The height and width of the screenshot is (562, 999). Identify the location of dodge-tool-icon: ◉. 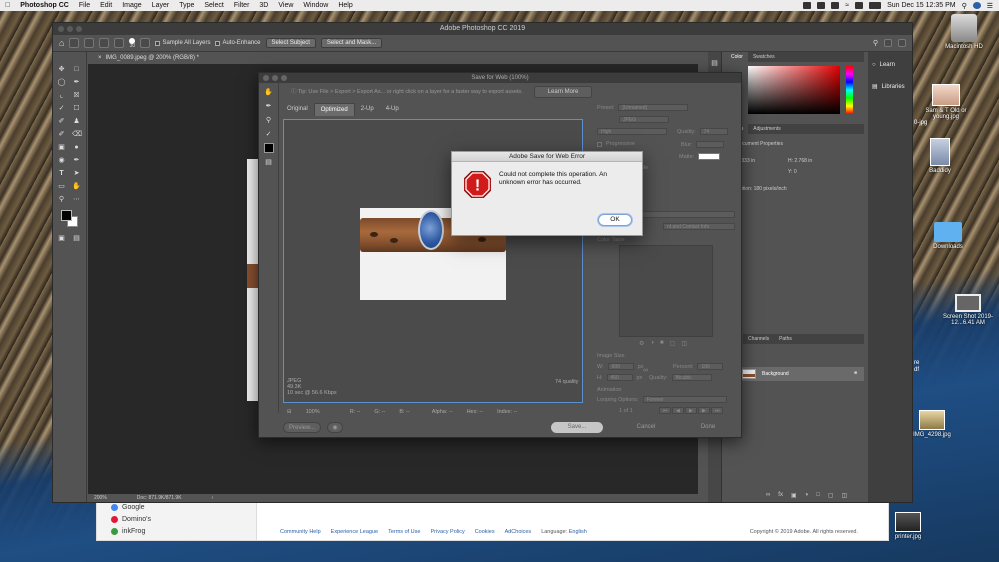
(61, 161).